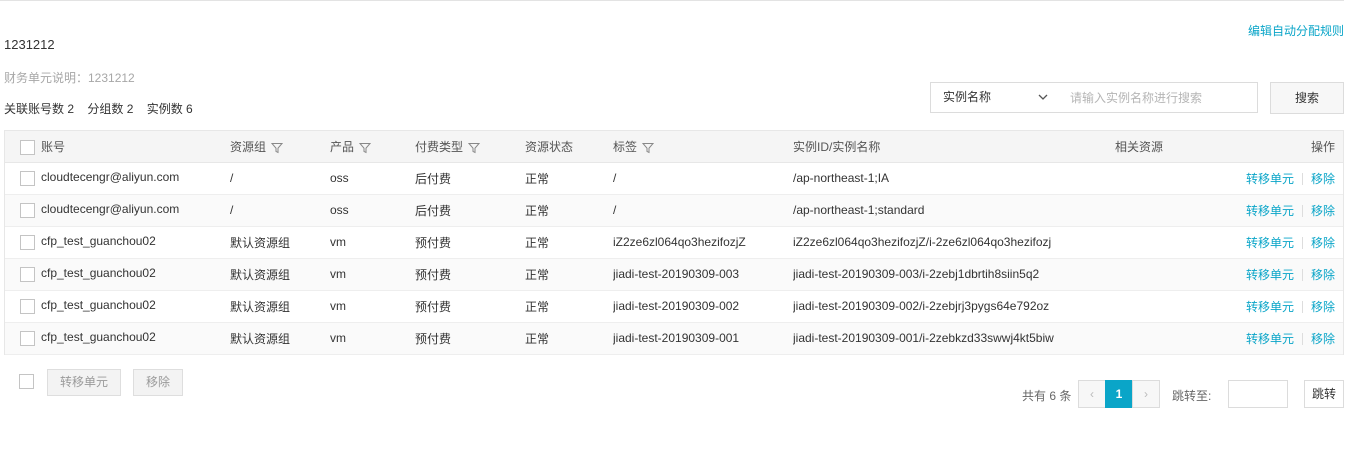  What do you see at coordinates (954, 178) in the screenshot?
I see `instance-cell: /ap-northeast-1;IA` at bounding box center [954, 178].